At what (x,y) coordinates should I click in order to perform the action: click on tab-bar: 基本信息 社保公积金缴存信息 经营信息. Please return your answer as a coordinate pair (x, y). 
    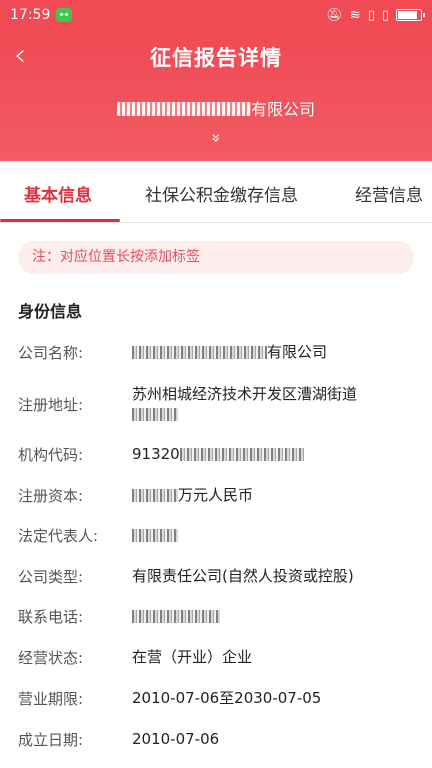
    Looking at the image, I should click on (216, 192).